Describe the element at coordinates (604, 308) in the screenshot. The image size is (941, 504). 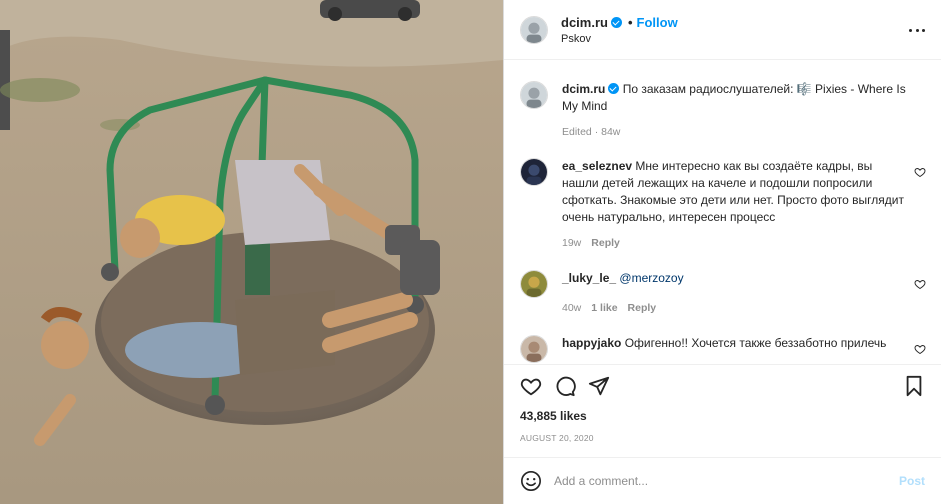
I see `comment-likes-count: 1 like` at that location.